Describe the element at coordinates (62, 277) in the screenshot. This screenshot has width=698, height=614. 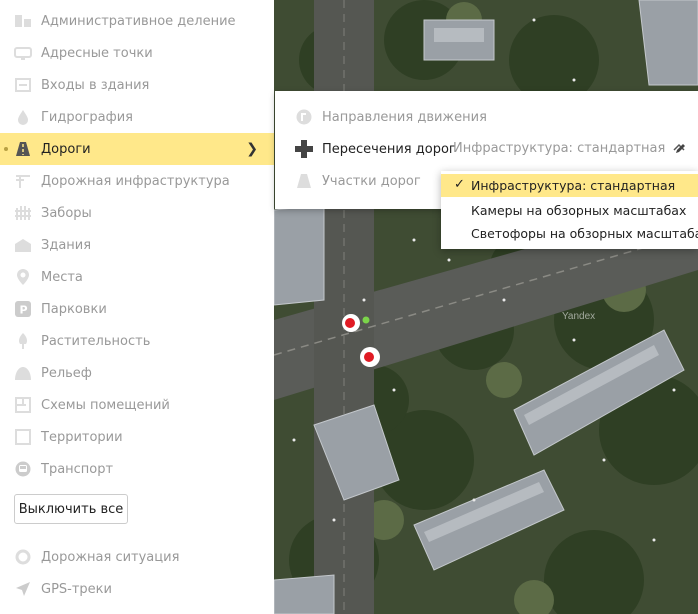
I see `sidebar-item-label: Места` at that location.